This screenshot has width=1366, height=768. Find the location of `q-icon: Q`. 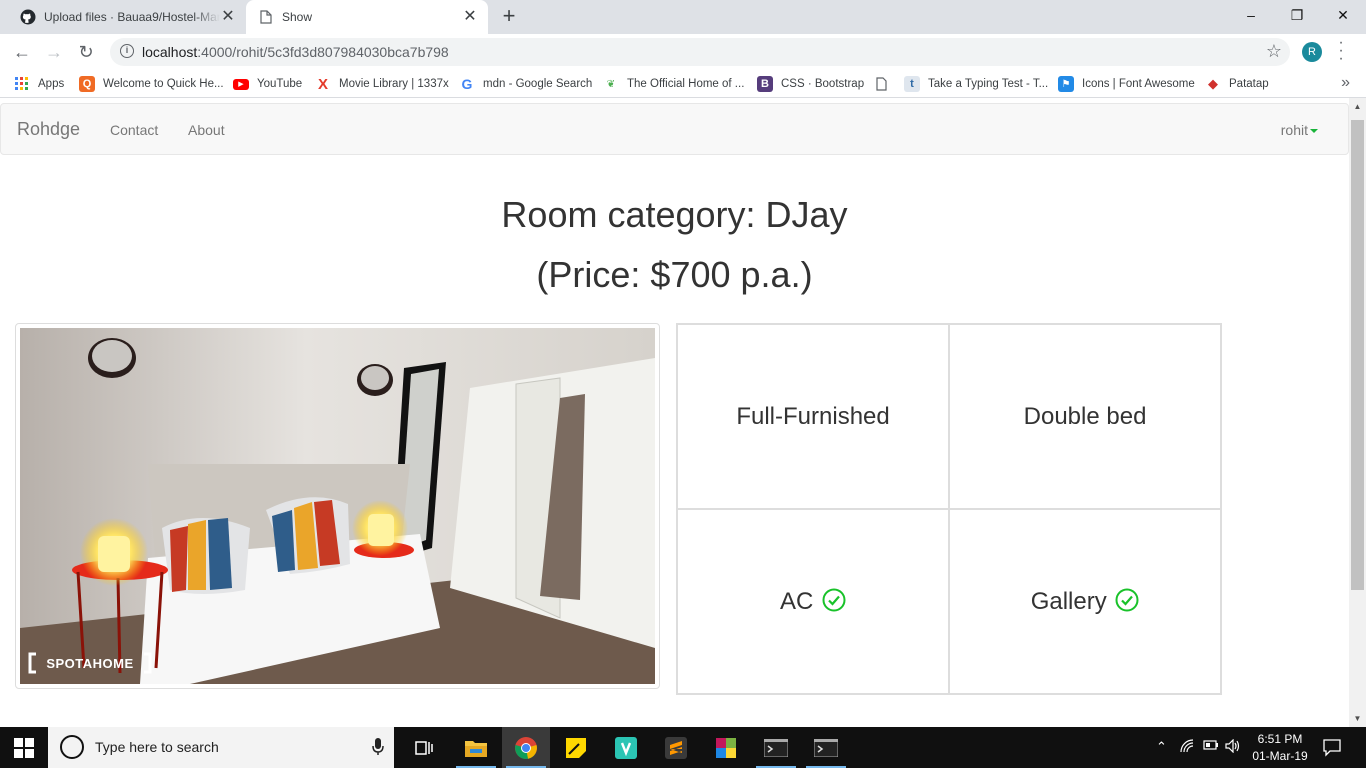

q-icon: Q is located at coordinates (87, 84).